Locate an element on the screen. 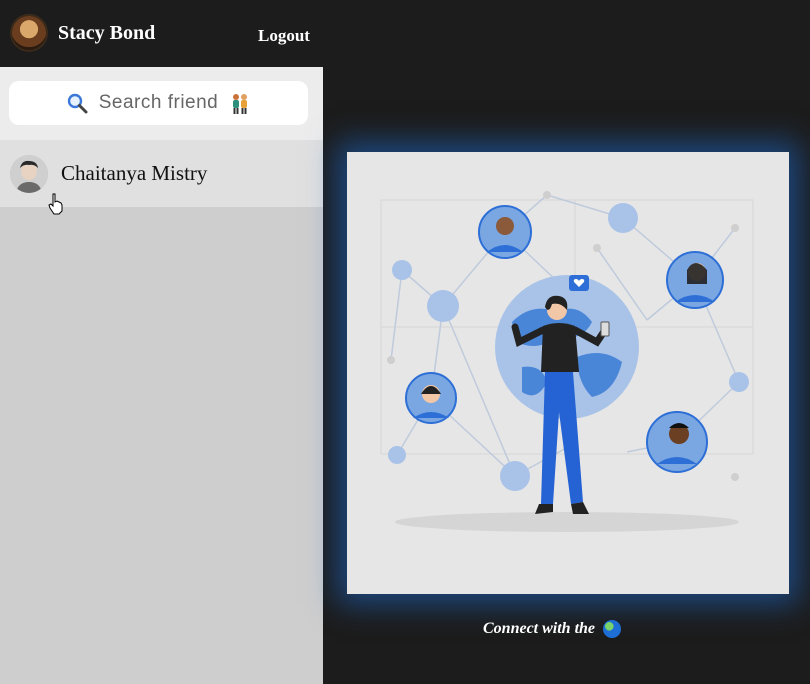 This screenshot has height=684, width=810. caption: Connect with the is located at coordinates (552, 629).